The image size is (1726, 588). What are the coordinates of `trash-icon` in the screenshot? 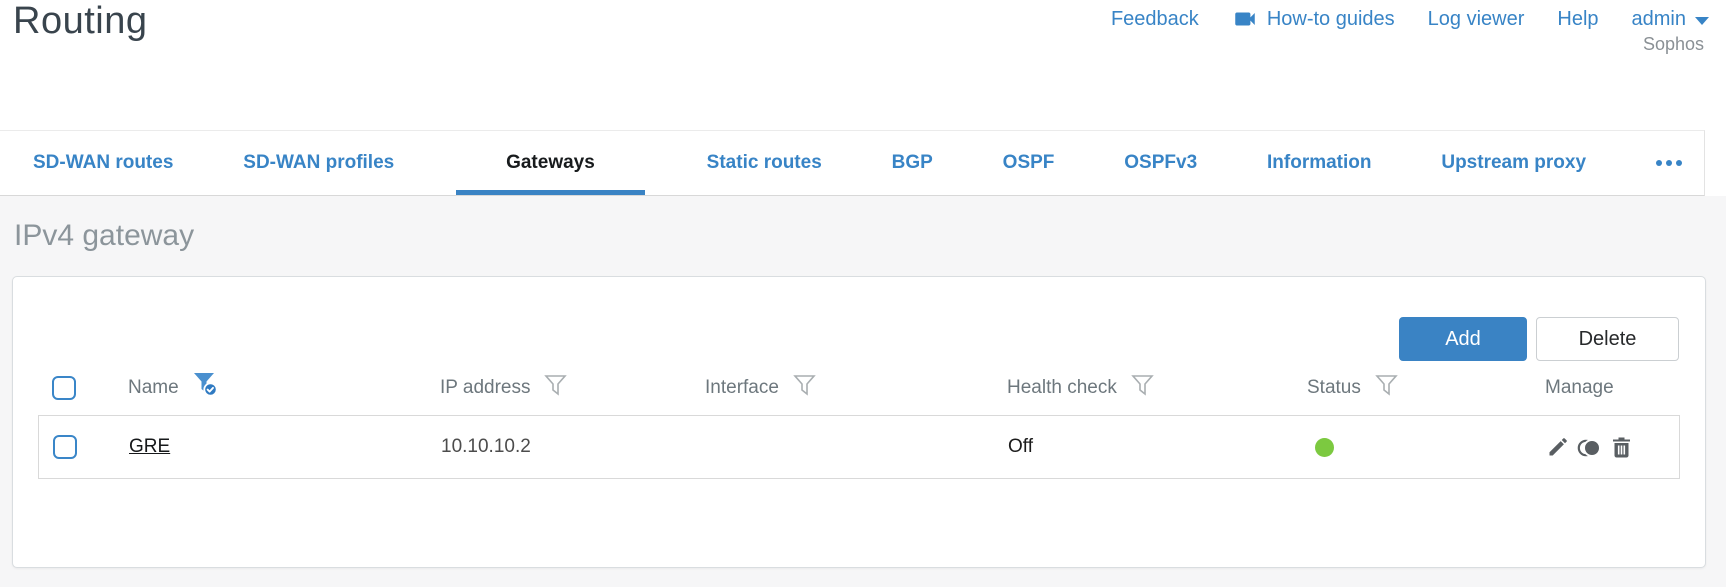 It's located at (1621, 447).